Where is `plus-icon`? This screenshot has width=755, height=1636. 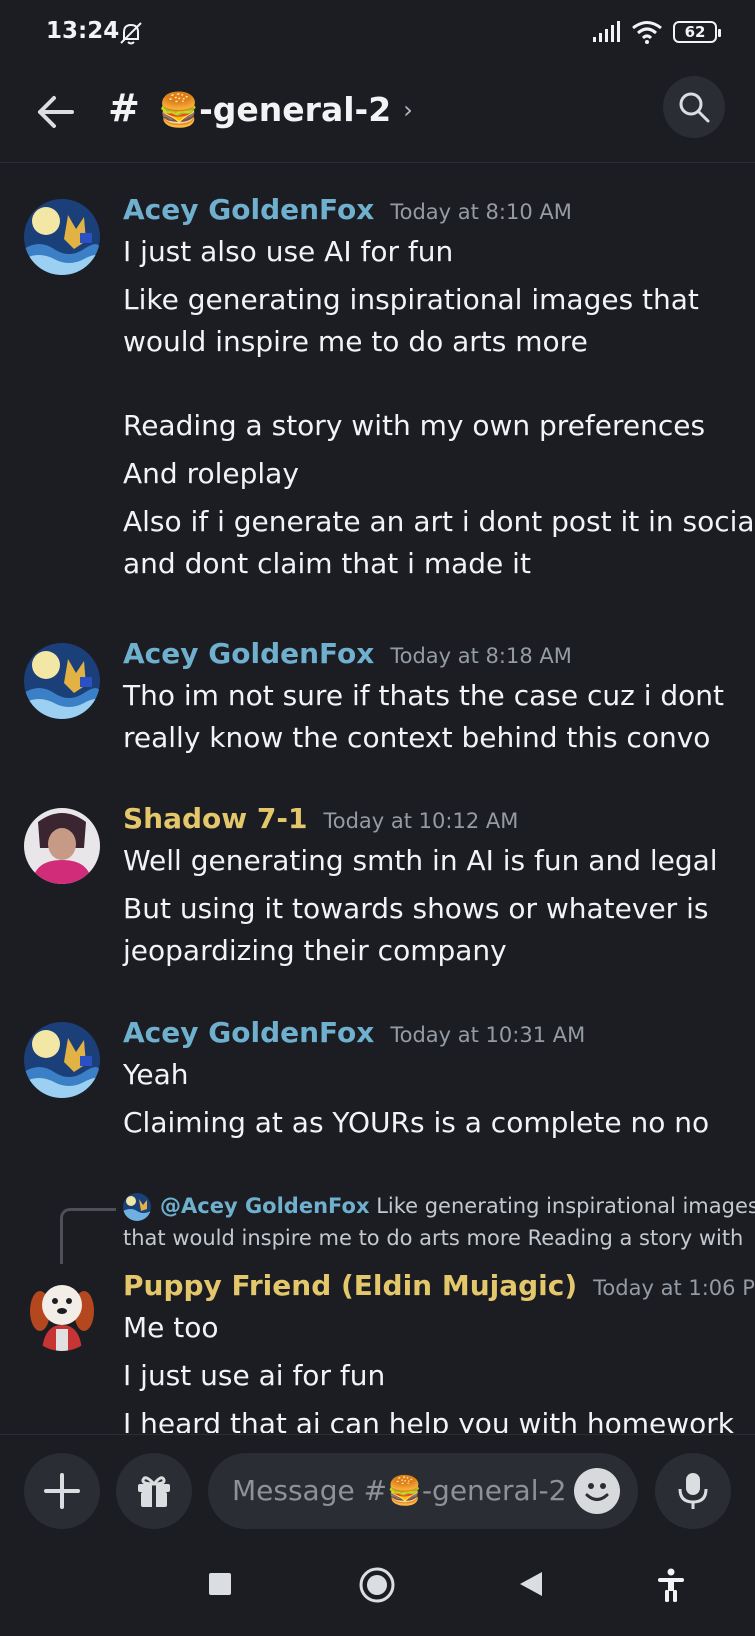 plus-icon is located at coordinates (62, 1491).